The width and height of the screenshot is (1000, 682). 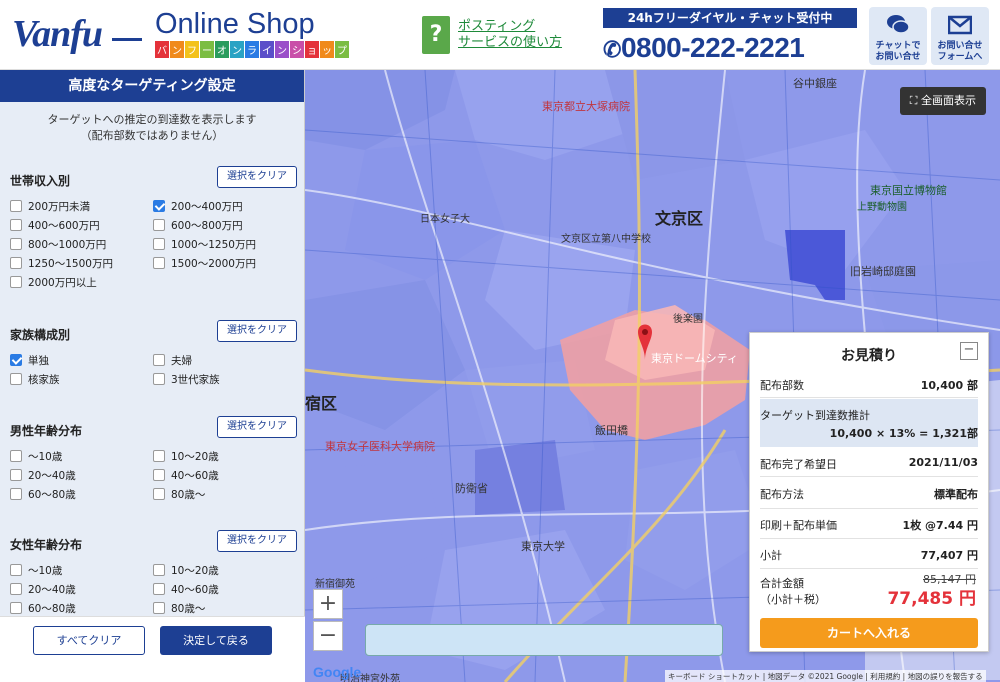 I want to click on shop-subtitle-char: ッ, so click(x=327, y=49).